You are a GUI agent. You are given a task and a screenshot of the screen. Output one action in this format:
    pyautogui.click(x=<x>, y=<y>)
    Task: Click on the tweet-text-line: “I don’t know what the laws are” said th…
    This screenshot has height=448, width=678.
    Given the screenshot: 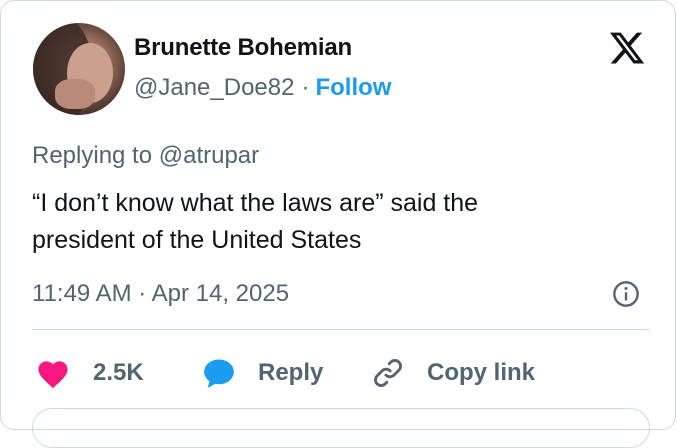 What is the action you would take?
    pyautogui.click(x=255, y=203)
    